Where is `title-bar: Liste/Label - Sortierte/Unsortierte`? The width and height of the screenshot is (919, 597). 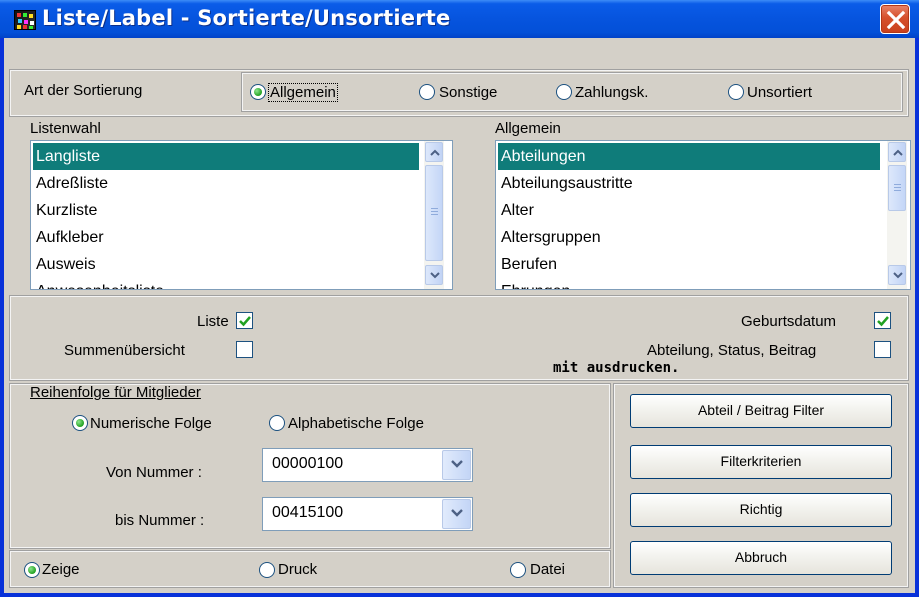
title-bar: Liste/Label - Sortierte/Unsortierte is located at coordinates (459, 19).